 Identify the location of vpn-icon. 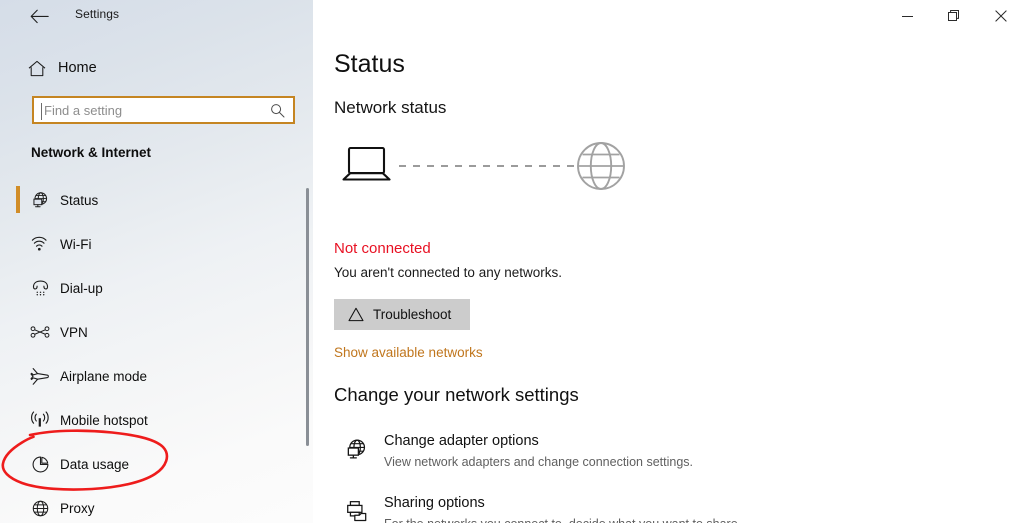
(40, 332).